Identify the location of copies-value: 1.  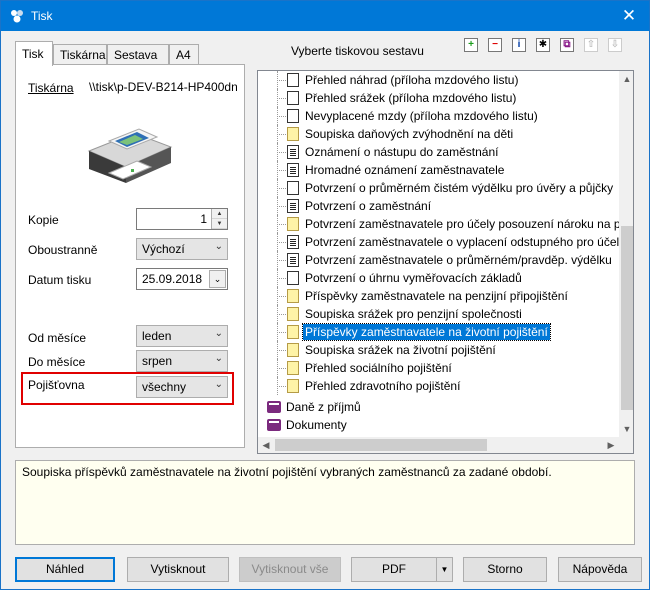
(203, 219).